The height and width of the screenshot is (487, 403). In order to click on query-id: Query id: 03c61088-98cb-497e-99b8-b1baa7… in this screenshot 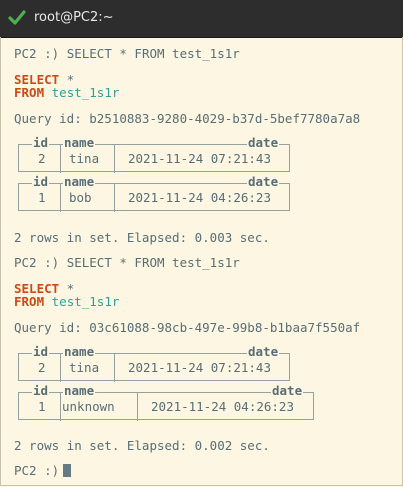, I will do `click(187, 327)`.